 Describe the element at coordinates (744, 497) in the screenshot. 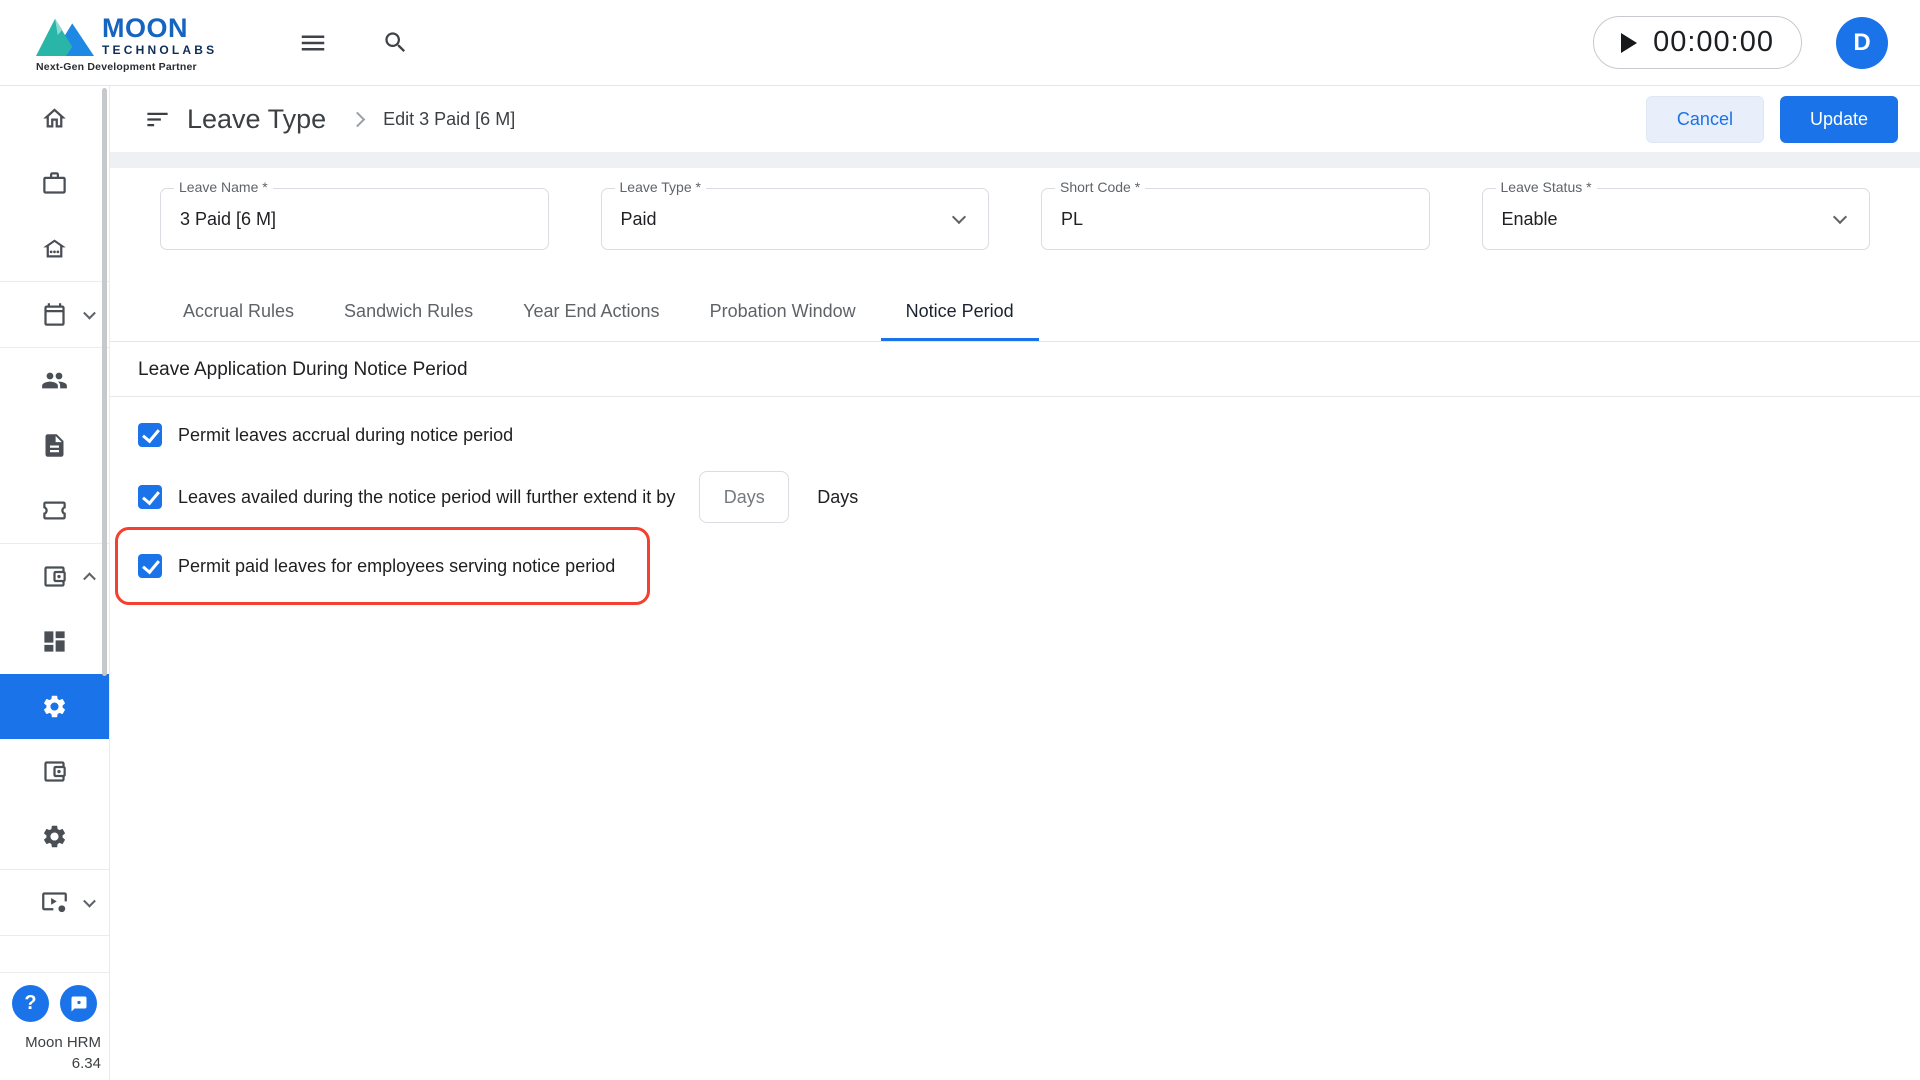

I see `days-input: Days` at that location.